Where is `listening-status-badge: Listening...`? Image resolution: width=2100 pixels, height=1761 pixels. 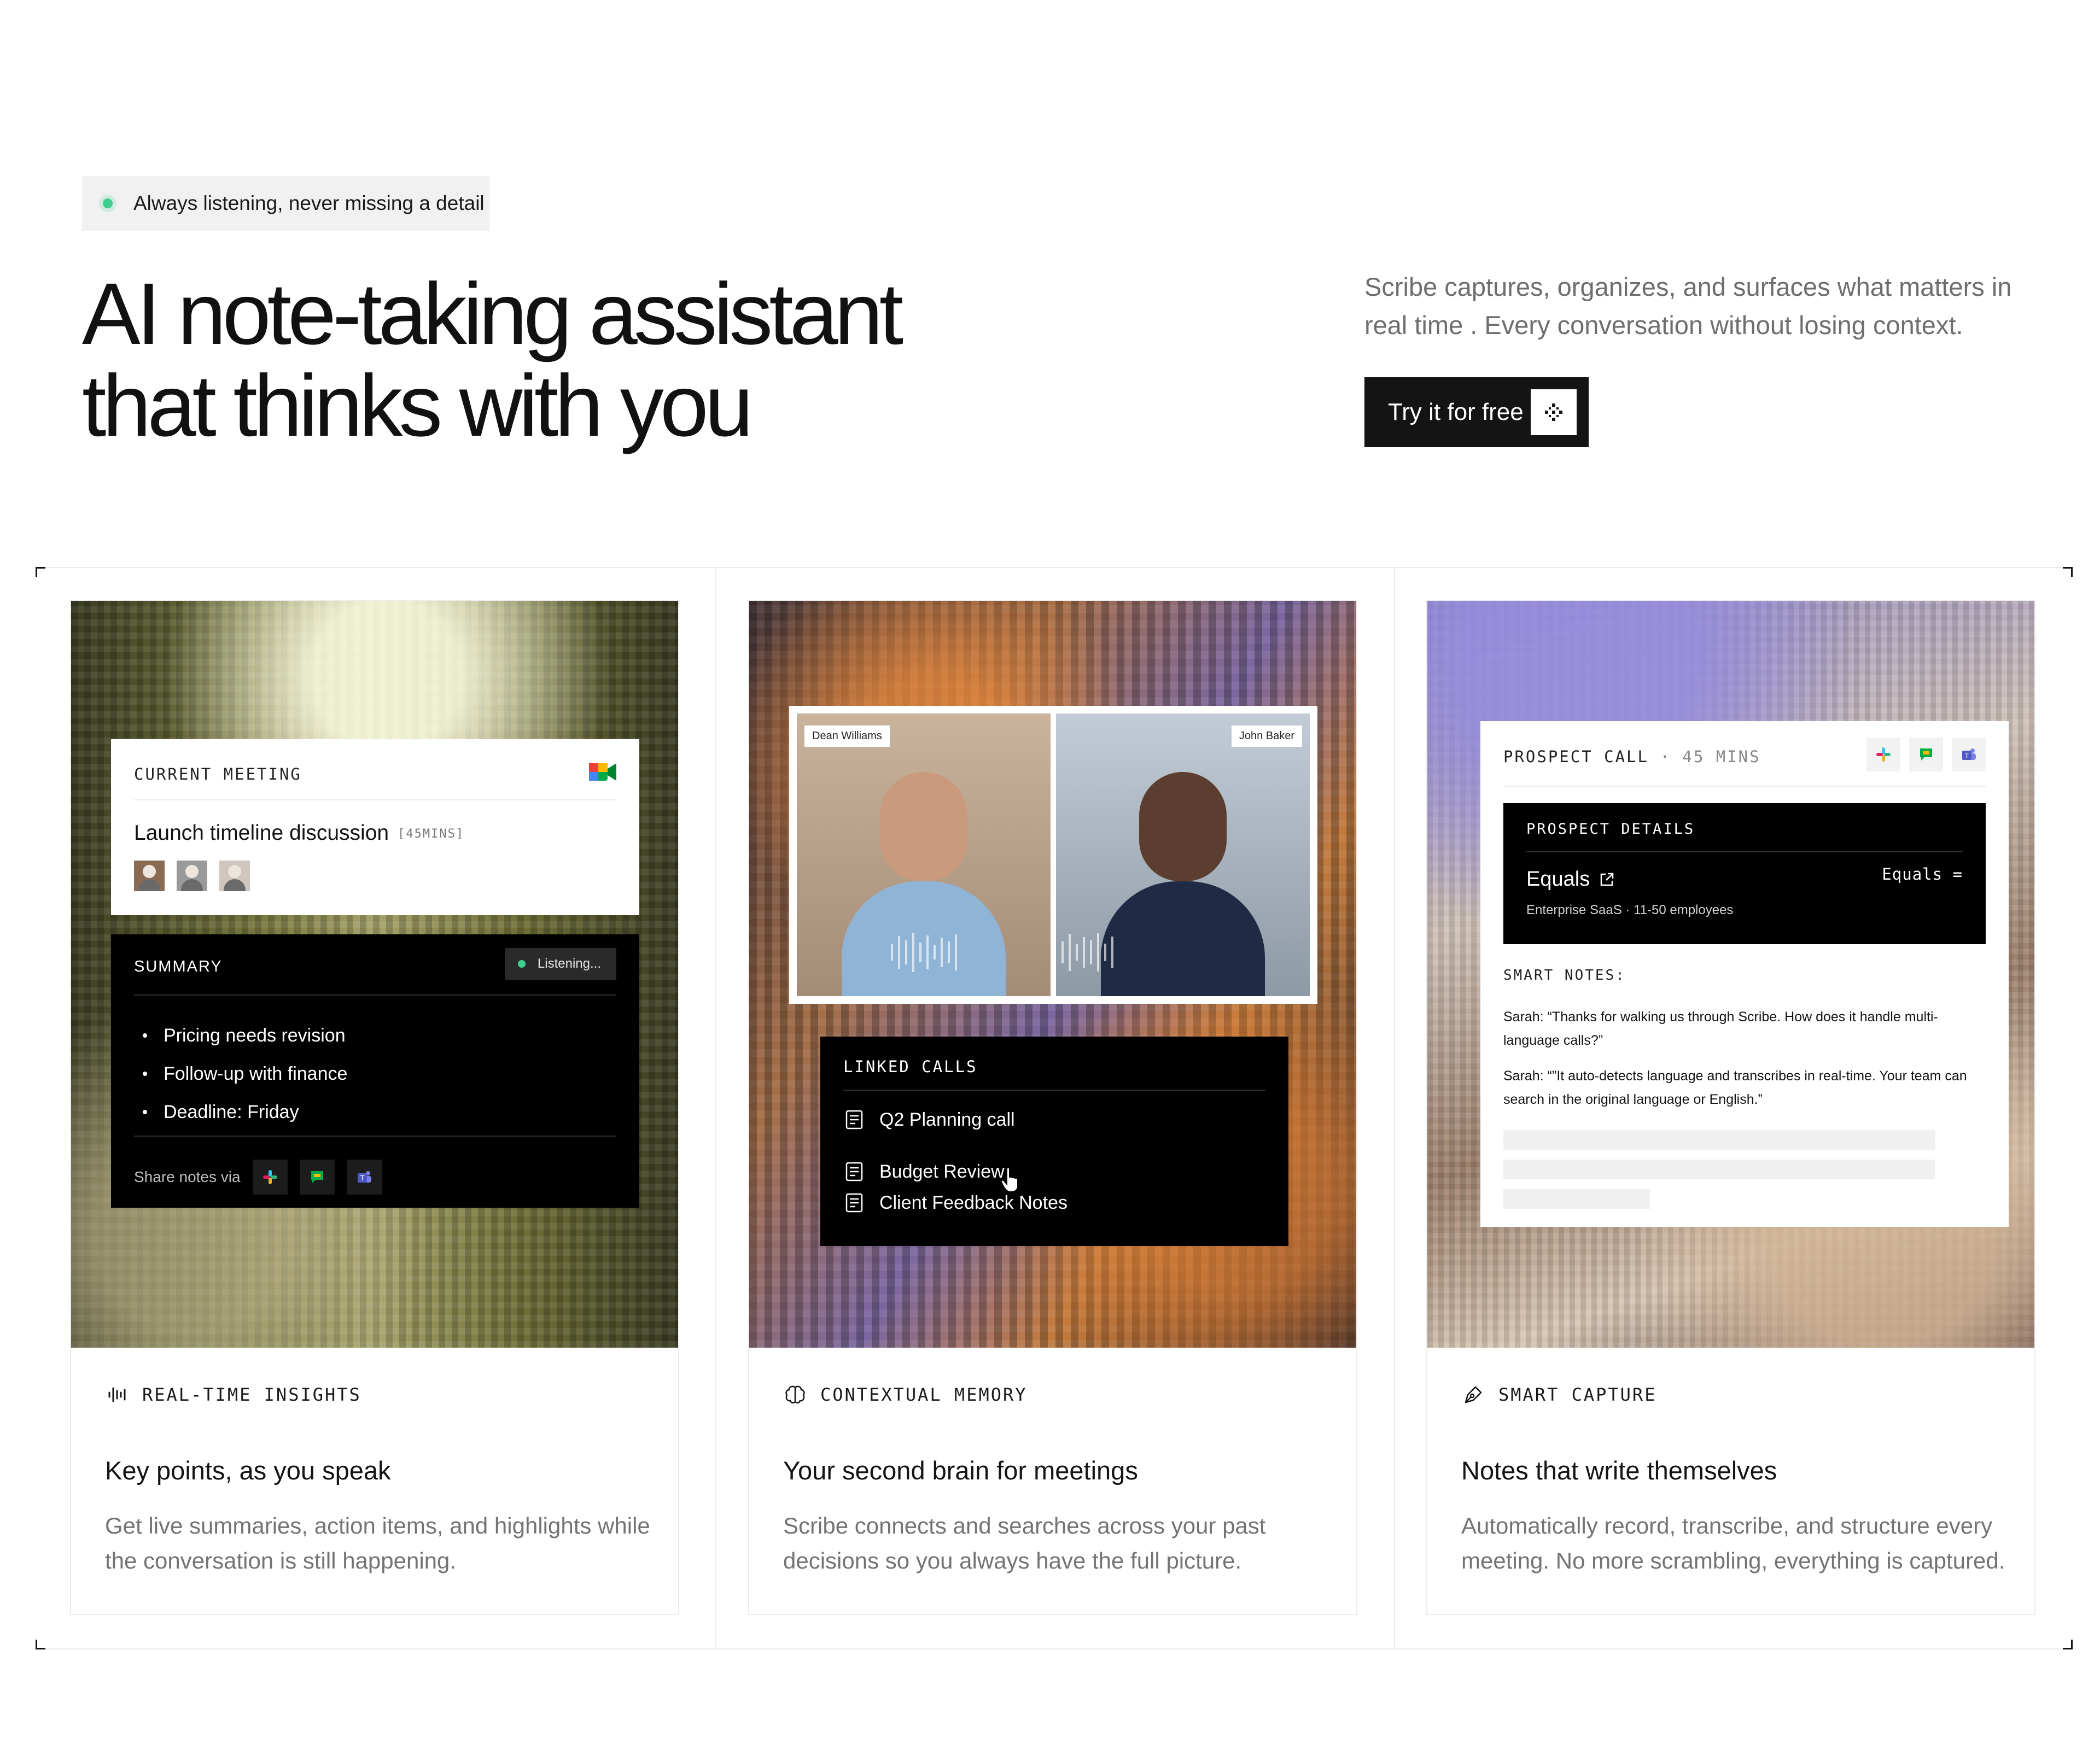
listening-status-badge: Listening... is located at coordinates (560, 964).